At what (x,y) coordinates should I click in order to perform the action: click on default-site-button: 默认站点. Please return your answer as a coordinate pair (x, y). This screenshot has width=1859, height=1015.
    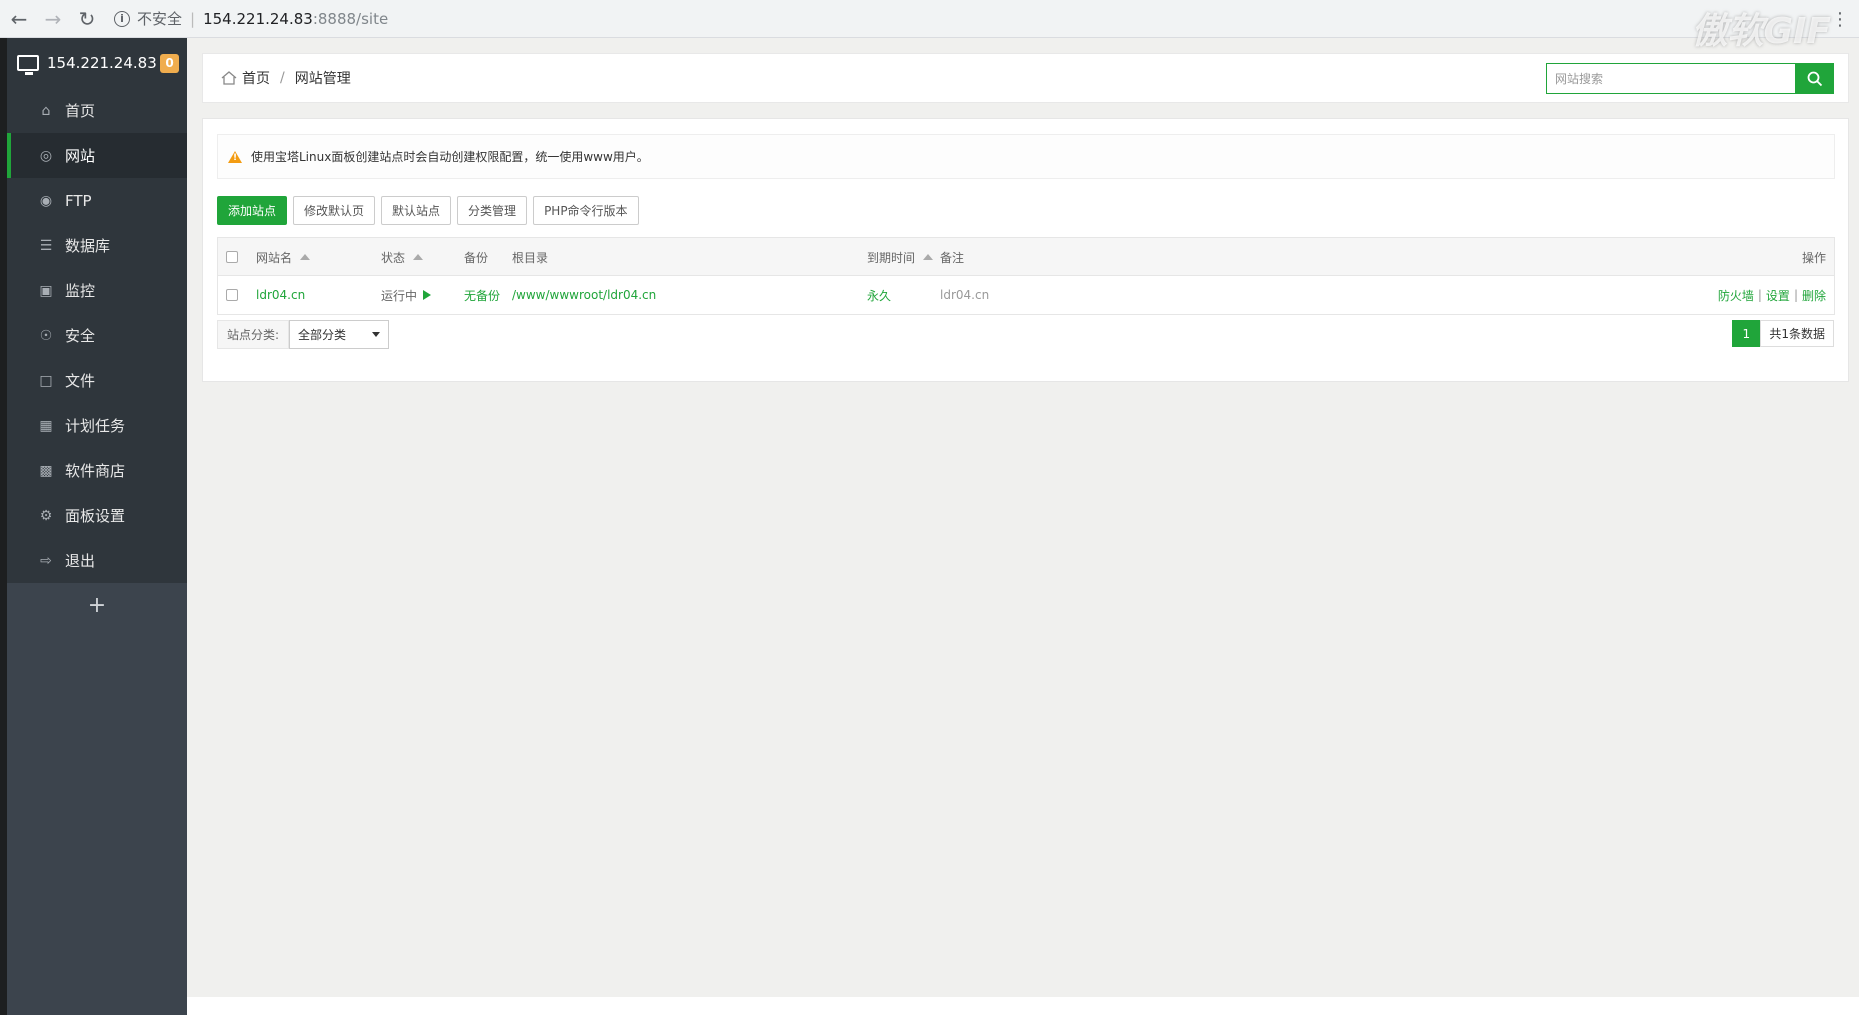
    Looking at the image, I should click on (416, 210).